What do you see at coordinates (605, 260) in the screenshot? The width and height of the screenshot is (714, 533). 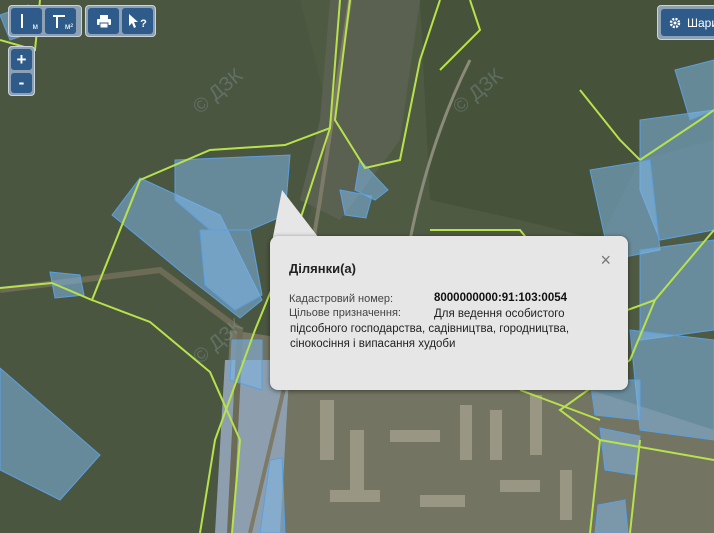 I see `close-icon: ×` at bounding box center [605, 260].